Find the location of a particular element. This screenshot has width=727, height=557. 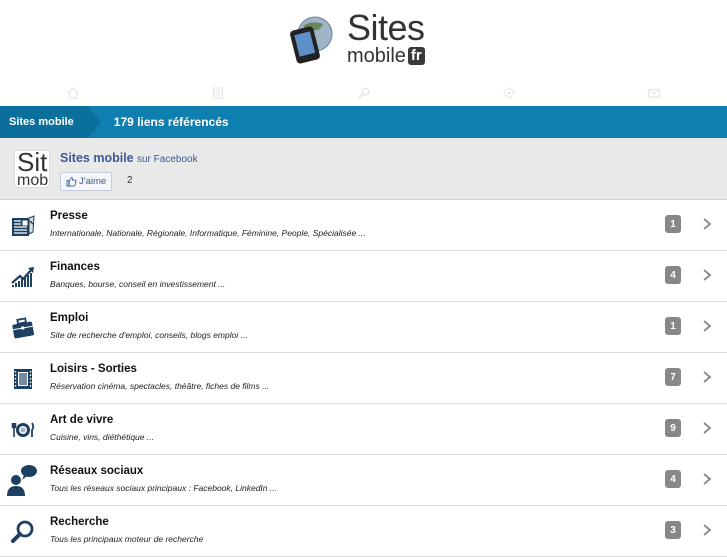

social-chat-icon is located at coordinates (22, 480).